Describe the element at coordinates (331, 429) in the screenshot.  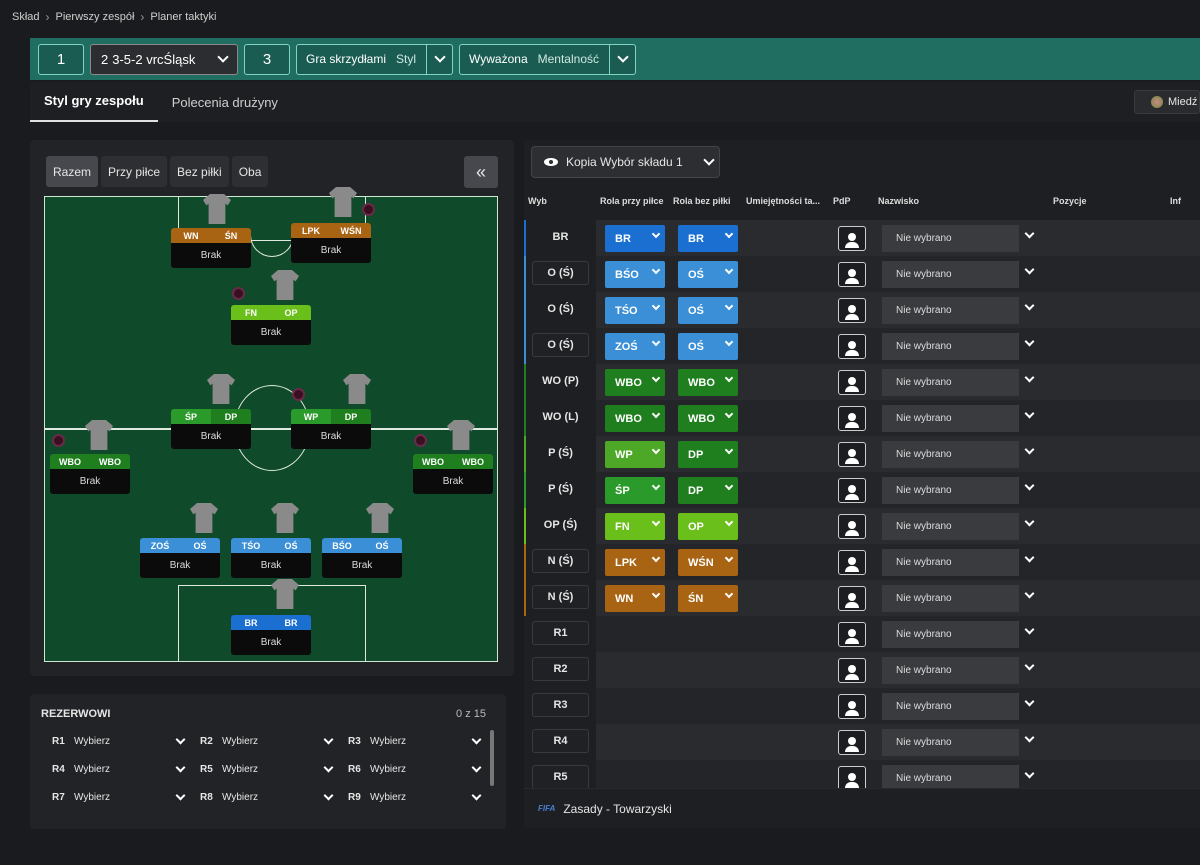
I see `pitch-position-card: WP DP Brak` at that location.